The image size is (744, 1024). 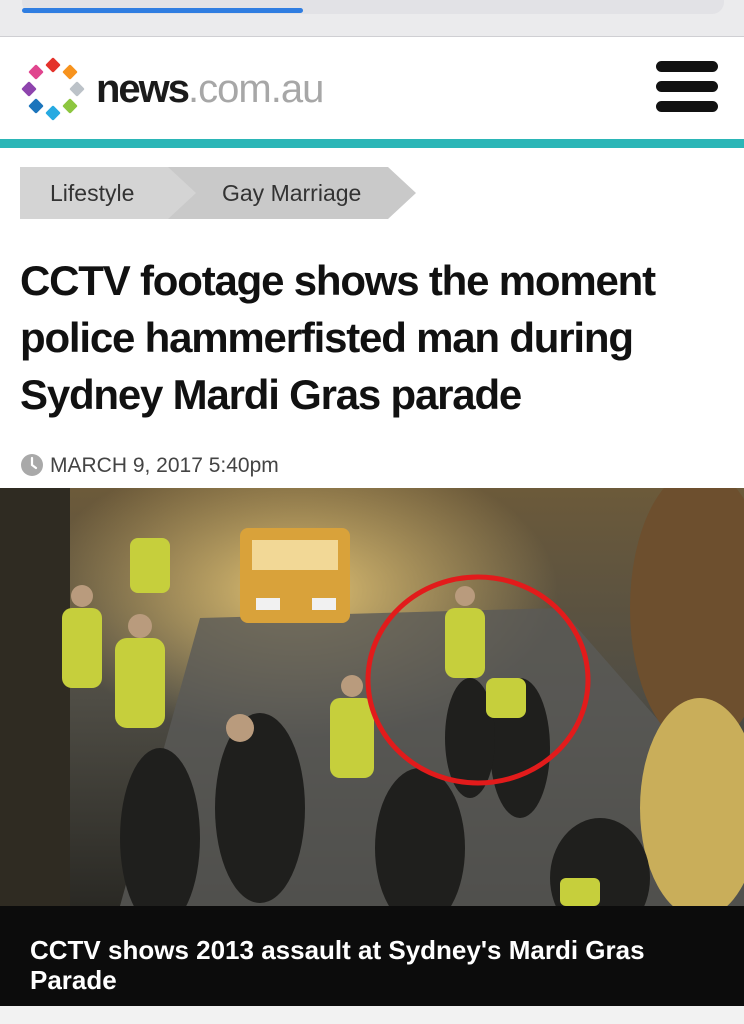 I want to click on breadcrumb-label: Lifestyle, so click(x=92, y=193).